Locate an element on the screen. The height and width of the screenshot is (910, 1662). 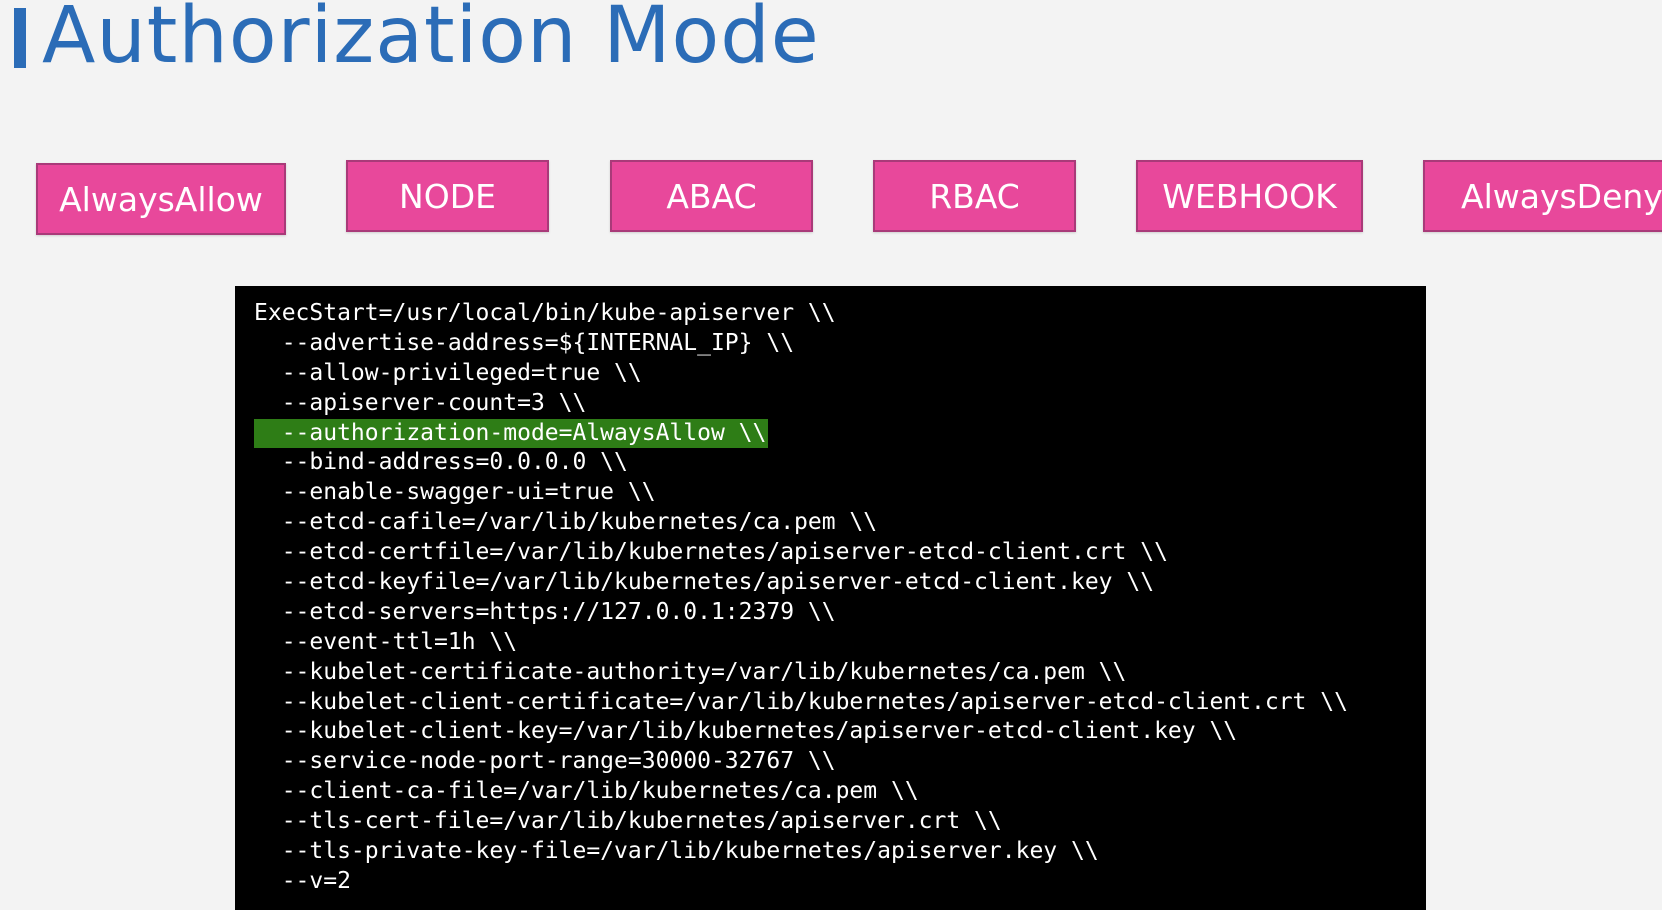
code-line-highlighted: --authorization-mode=AlwaysAllow \\ is located at coordinates (840, 433).